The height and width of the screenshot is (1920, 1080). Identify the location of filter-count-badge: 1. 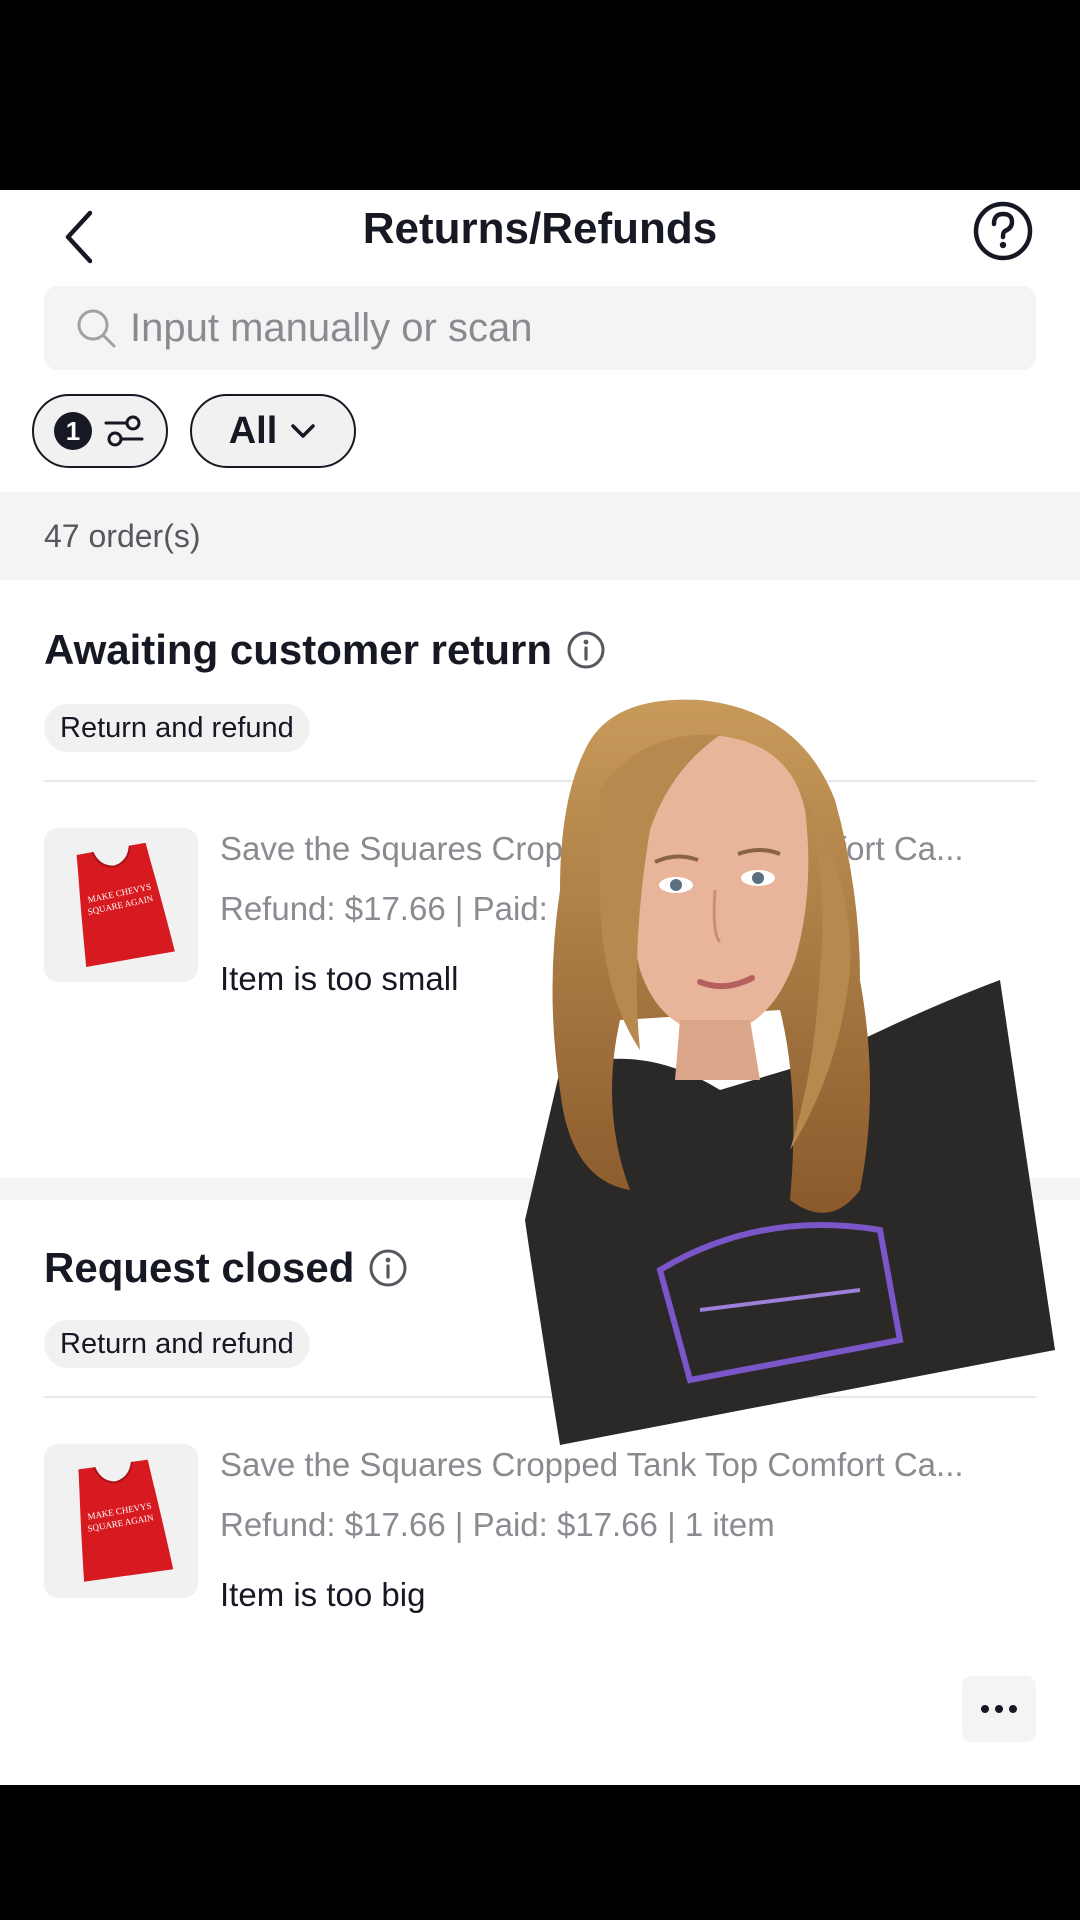
(73, 431).